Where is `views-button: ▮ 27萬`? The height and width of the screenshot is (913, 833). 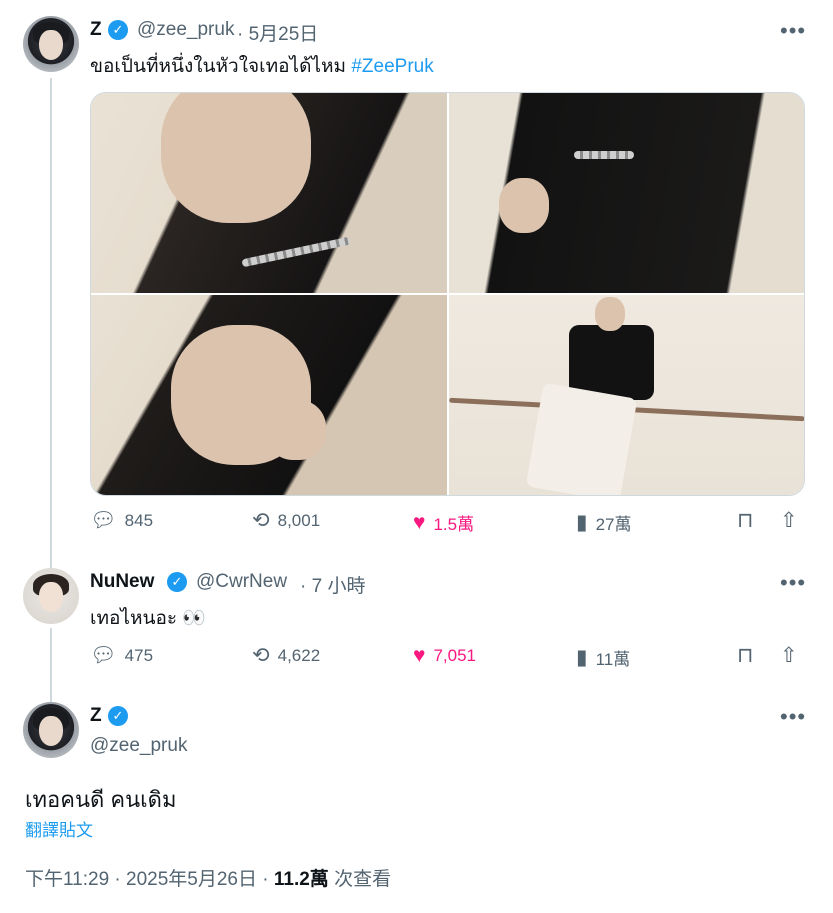
views-button: ▮ 27萬 is located at coordinates (603, 522).